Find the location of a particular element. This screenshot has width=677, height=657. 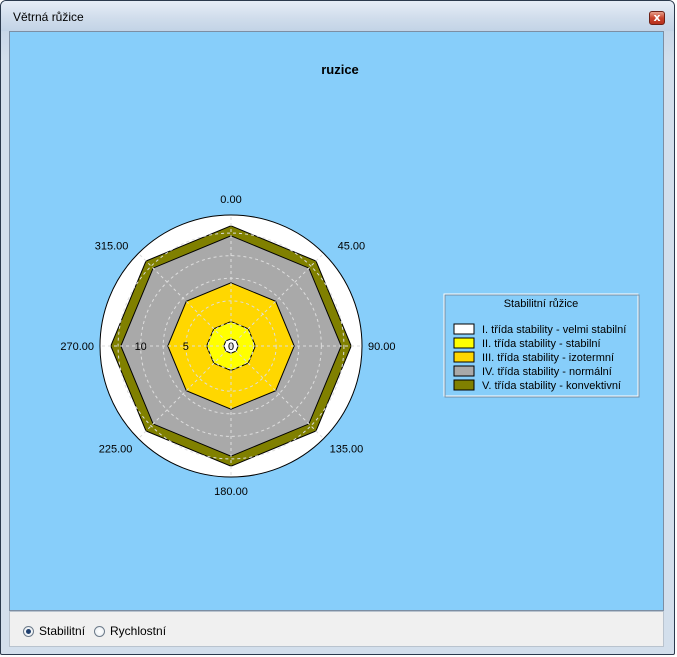

angle-label: 180.00 is located at coordinates (231, 492).